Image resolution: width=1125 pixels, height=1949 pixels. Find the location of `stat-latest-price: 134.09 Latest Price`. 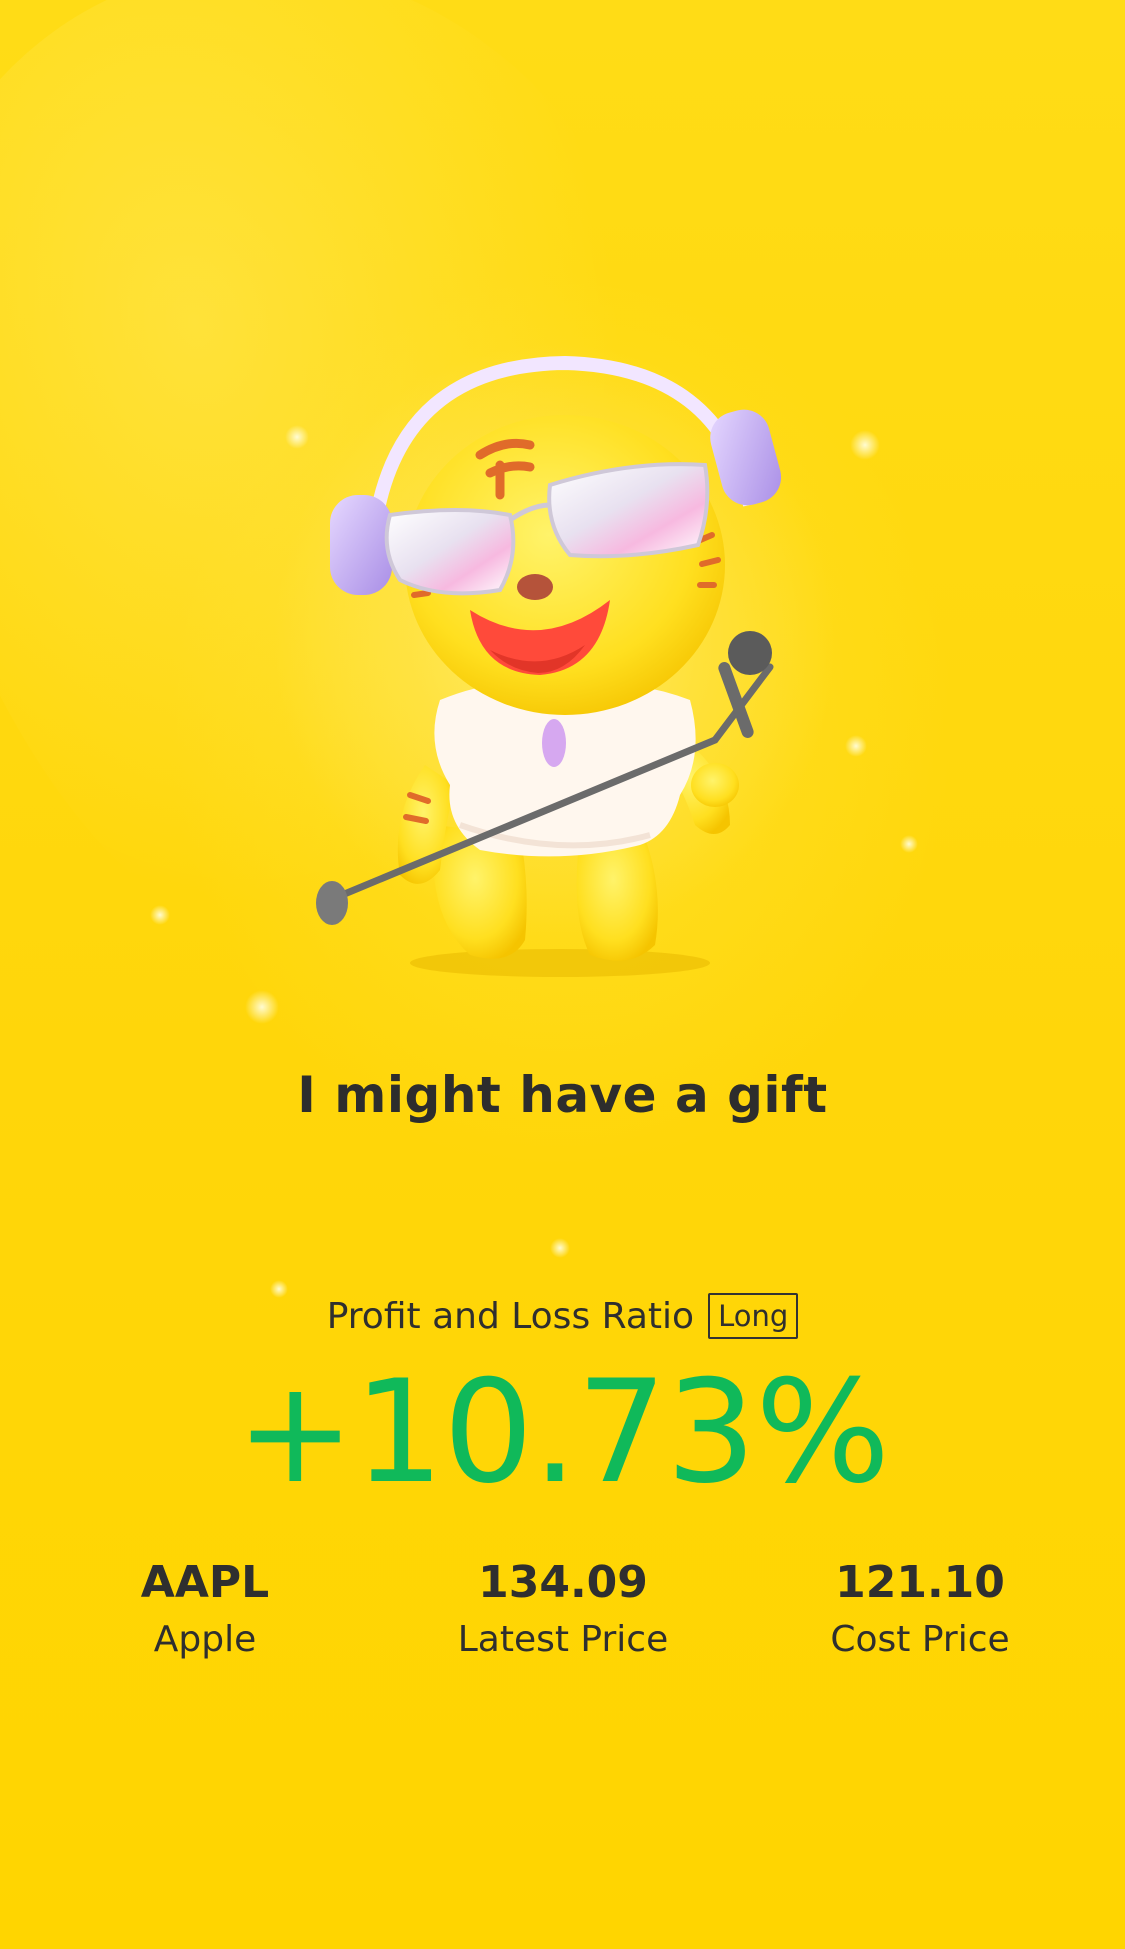

stat-latest-price: 134.09 Latest Price is located at coordinates (563, 1610).